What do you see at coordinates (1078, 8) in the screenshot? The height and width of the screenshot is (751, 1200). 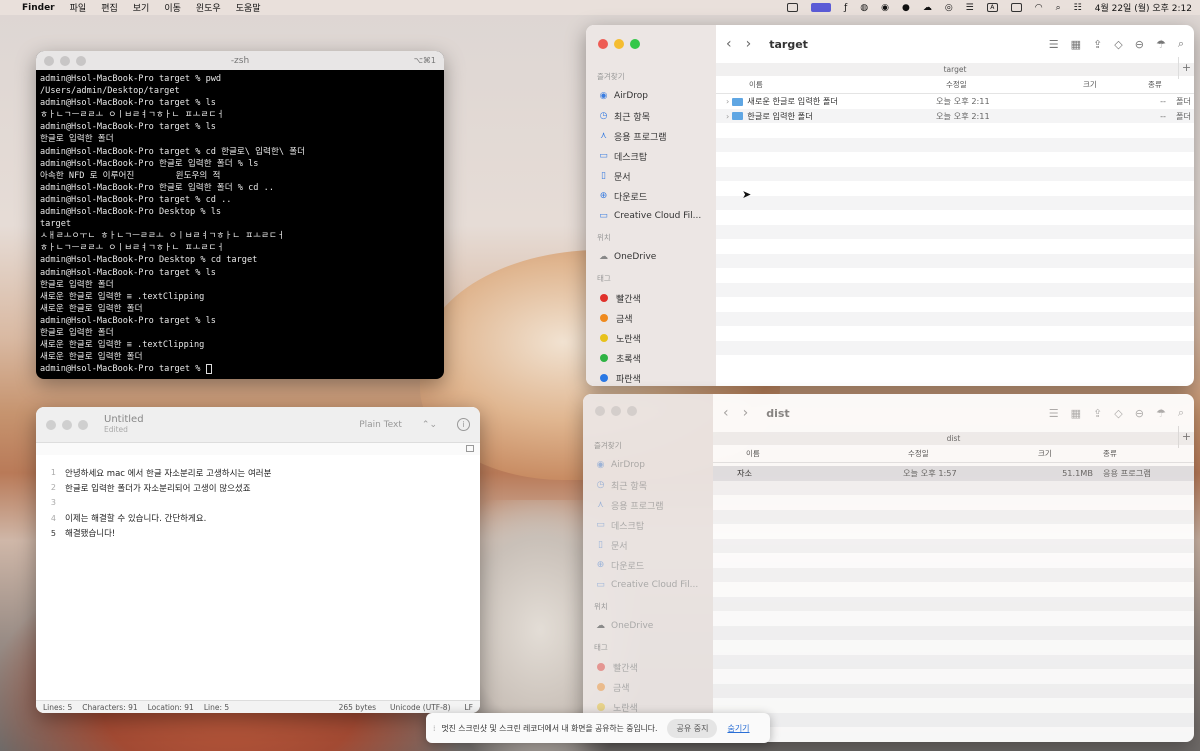 I see `control-center-icon: ☷` at bounding box center [1078, 8].